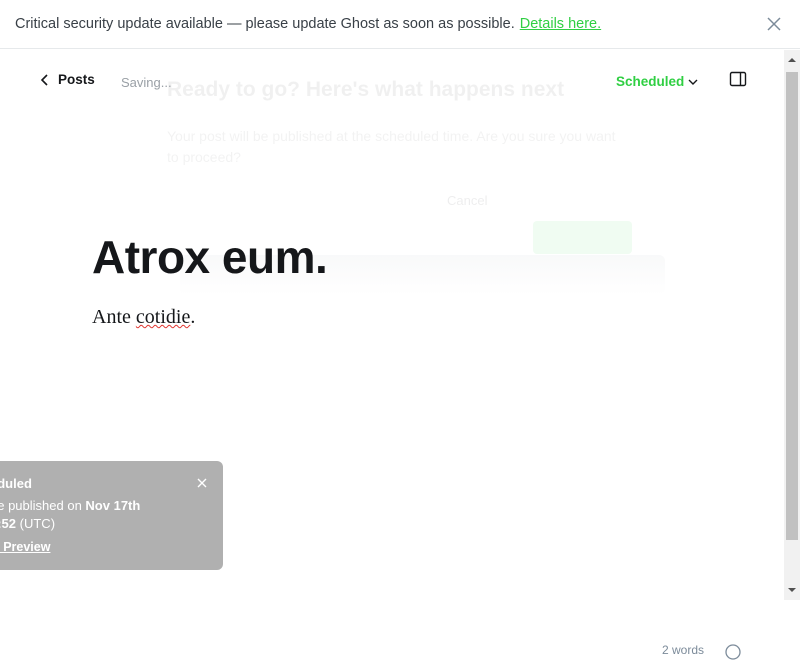  What do you see at coordinates (16, 483) in the screenshot?
I see `toast-title: eduled` at bounding box center [16, 483].